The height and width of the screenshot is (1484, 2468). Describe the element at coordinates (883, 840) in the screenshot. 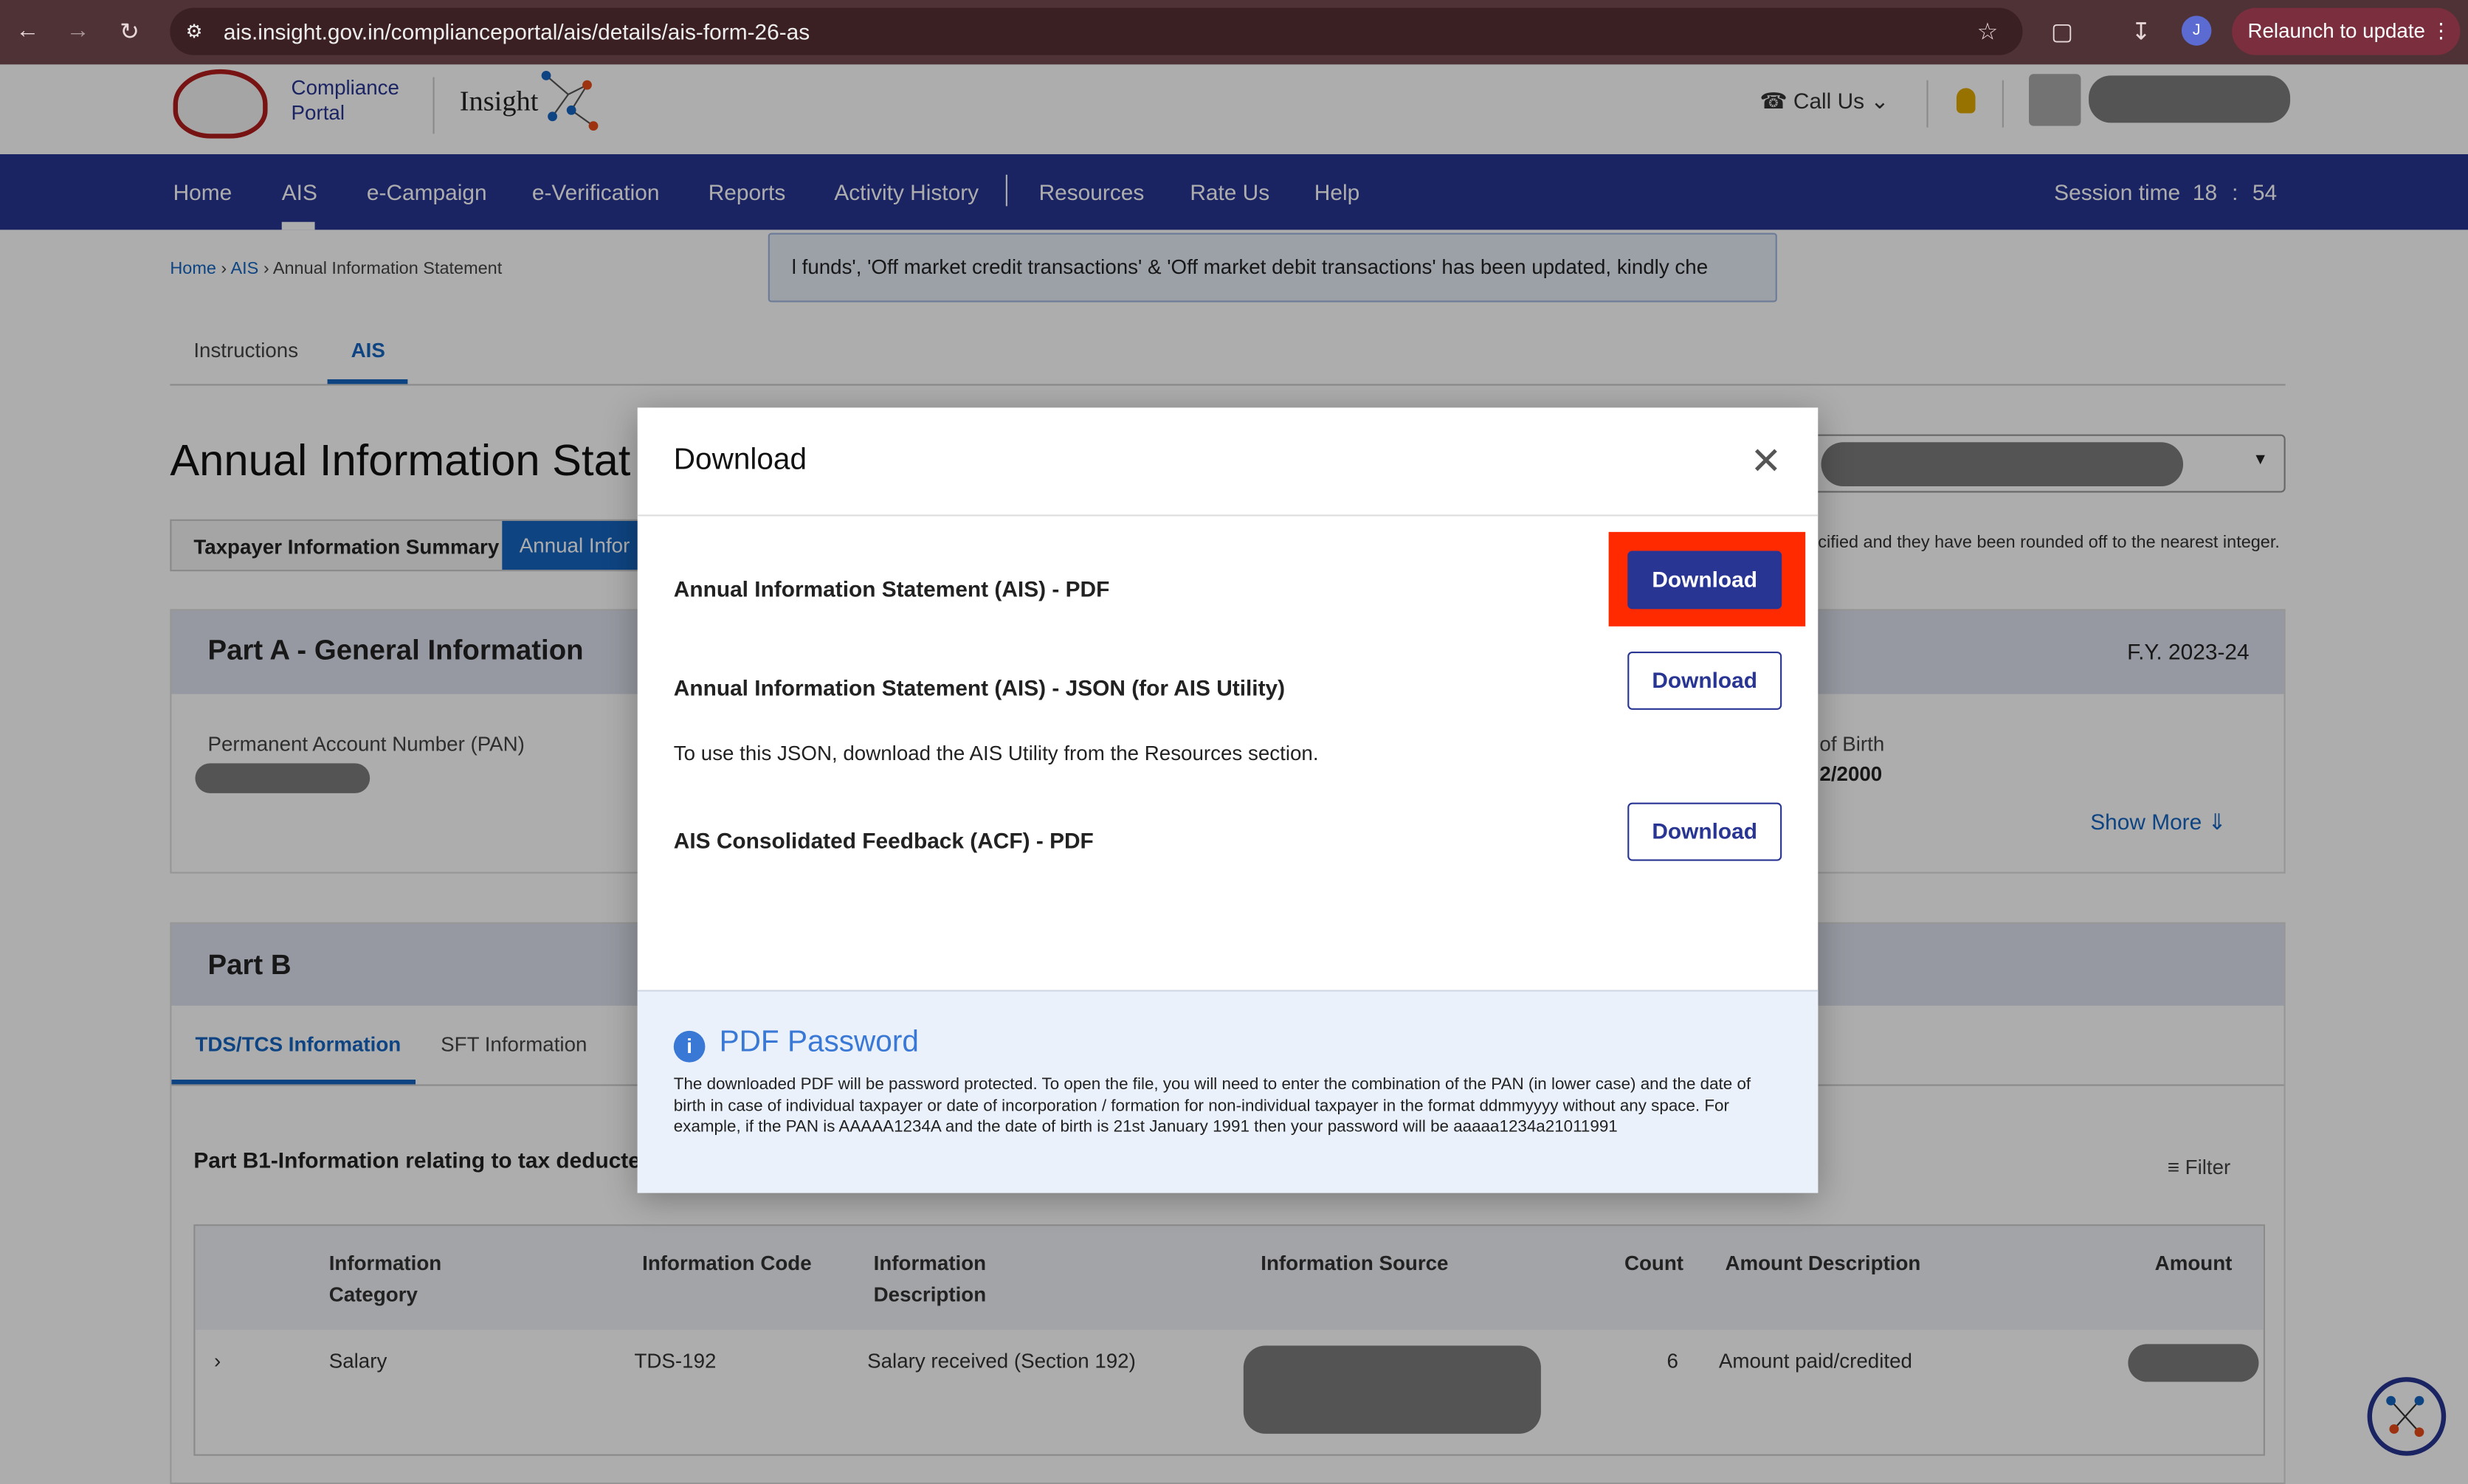

I see `acf-pdf-label: AIS Consolidated Feedback (ACF) - PDF` at that location.